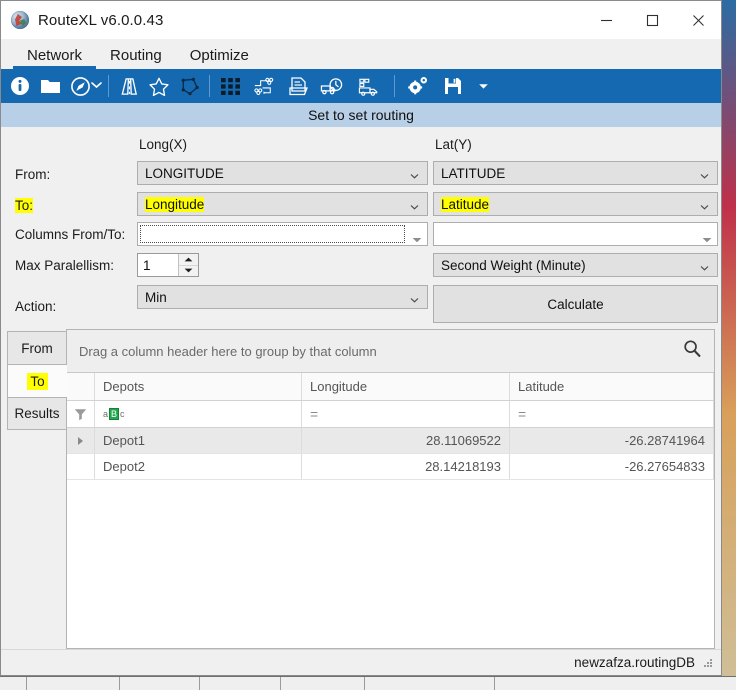  I want to click on stepper-down-button, so click(188, 270).